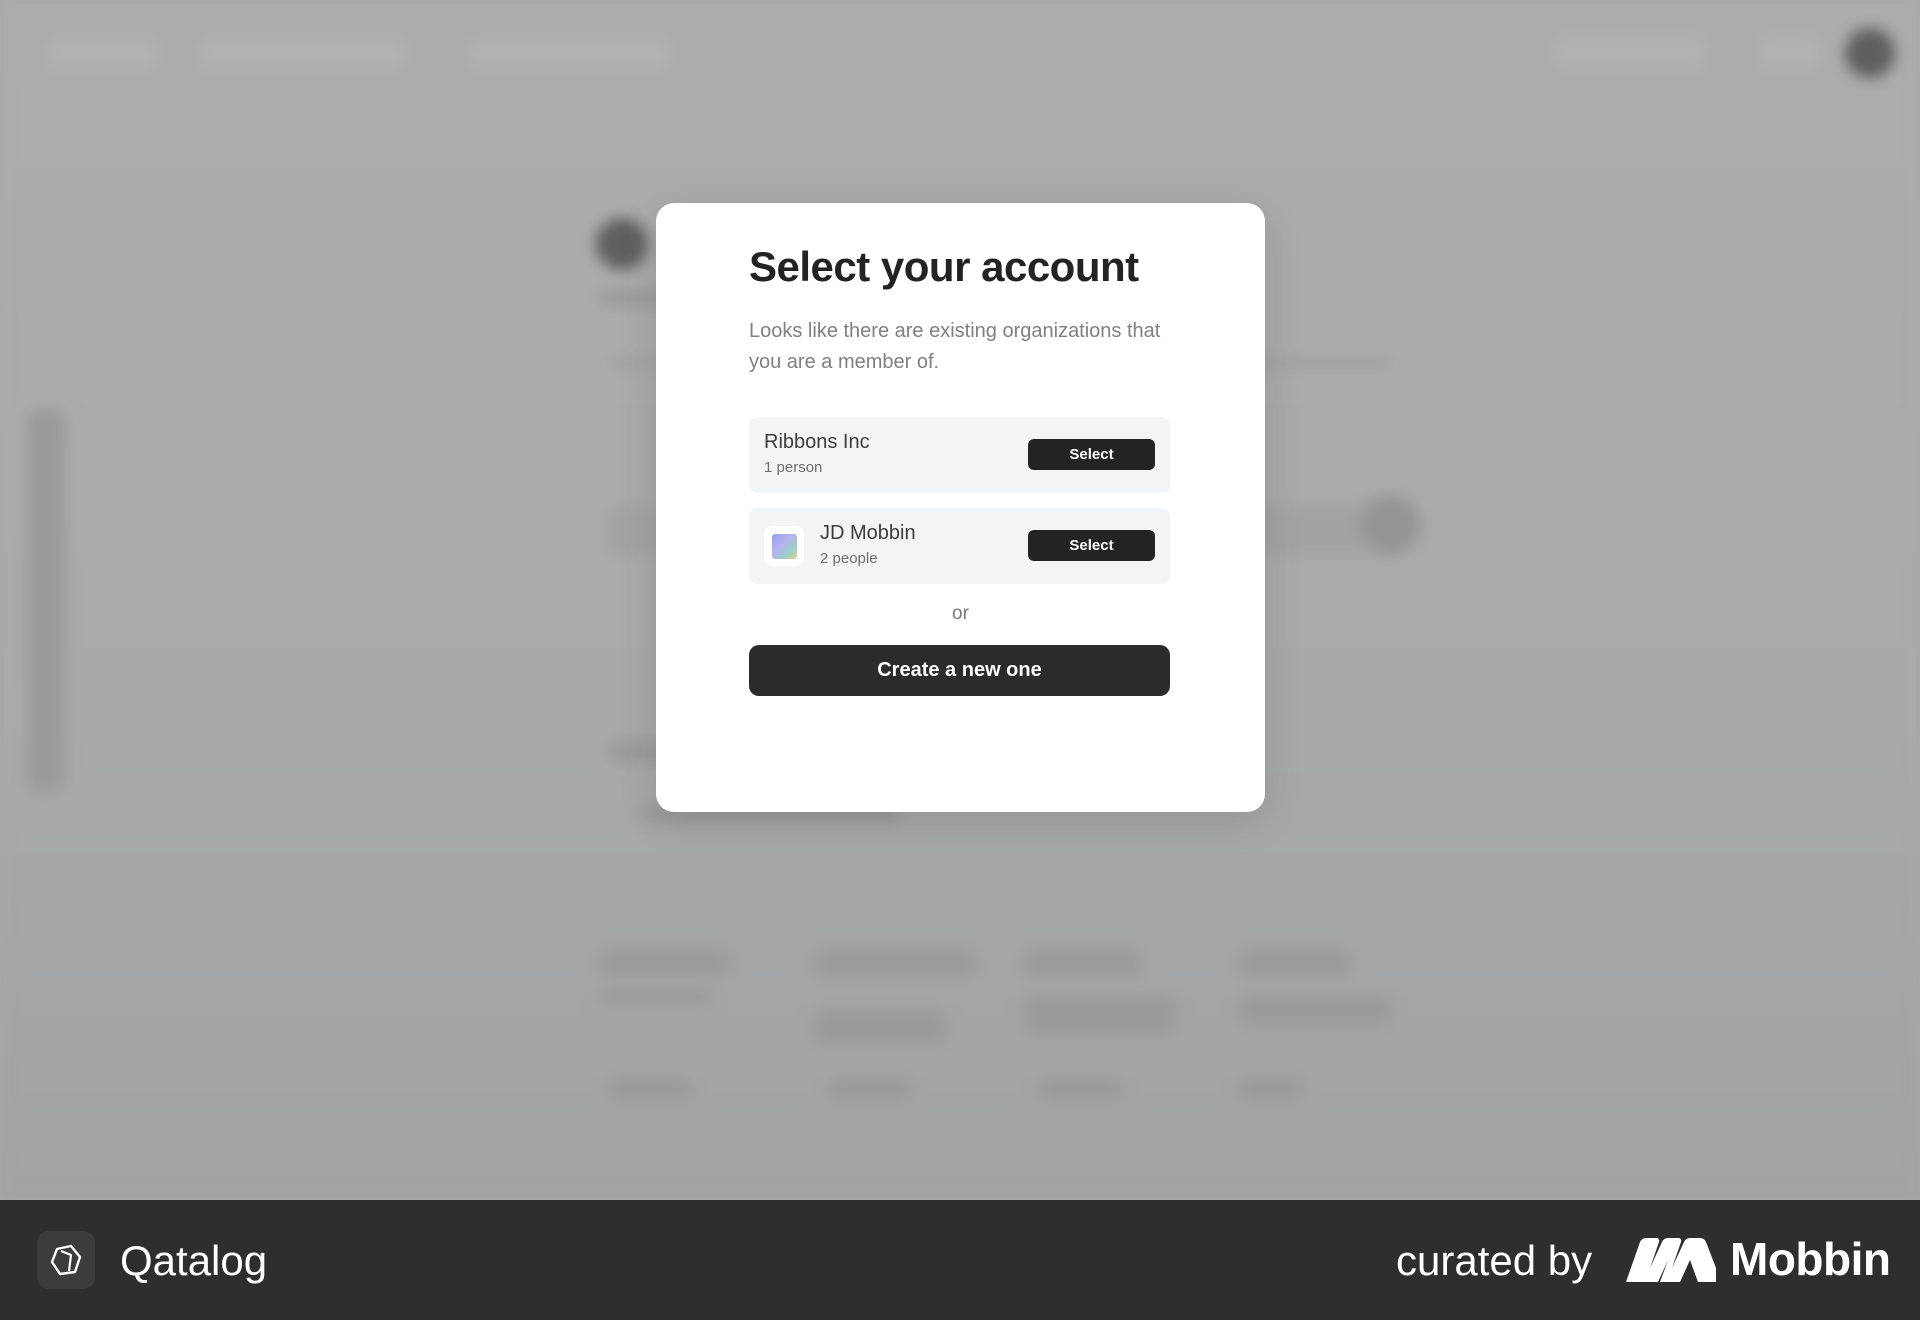 The width and height of the screenshot is (1920, 1320). I want to click on qatalog-logo-shape, so click(66, 1260).